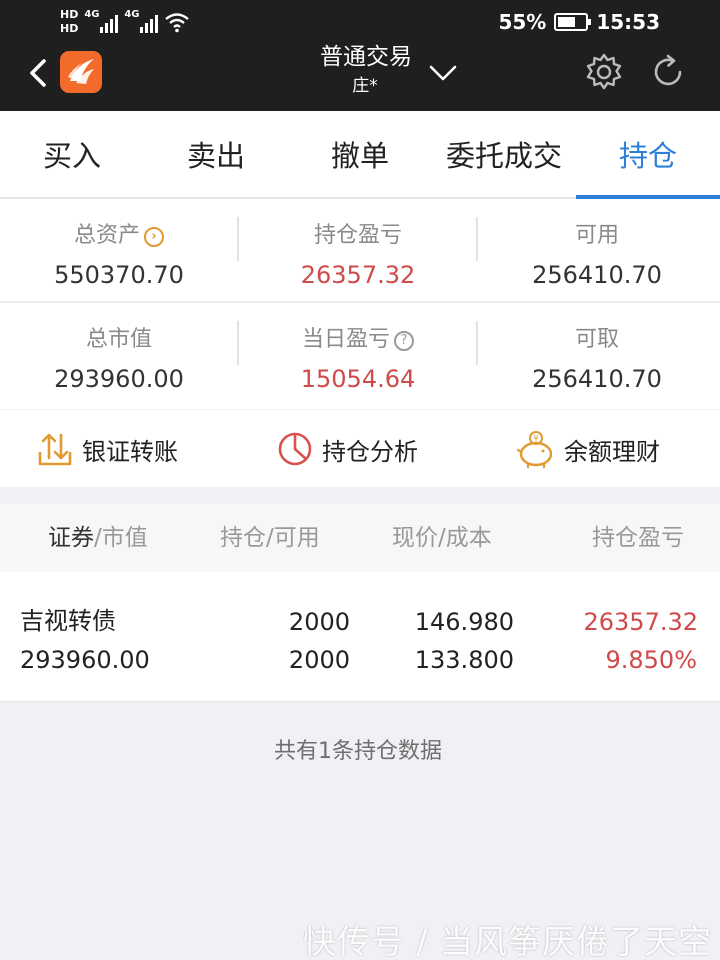 Image resolution: width=720 pixels, height=960 pixels. I want to click on status-bar-left: HD HD 4G 4G, so click(125, 22).